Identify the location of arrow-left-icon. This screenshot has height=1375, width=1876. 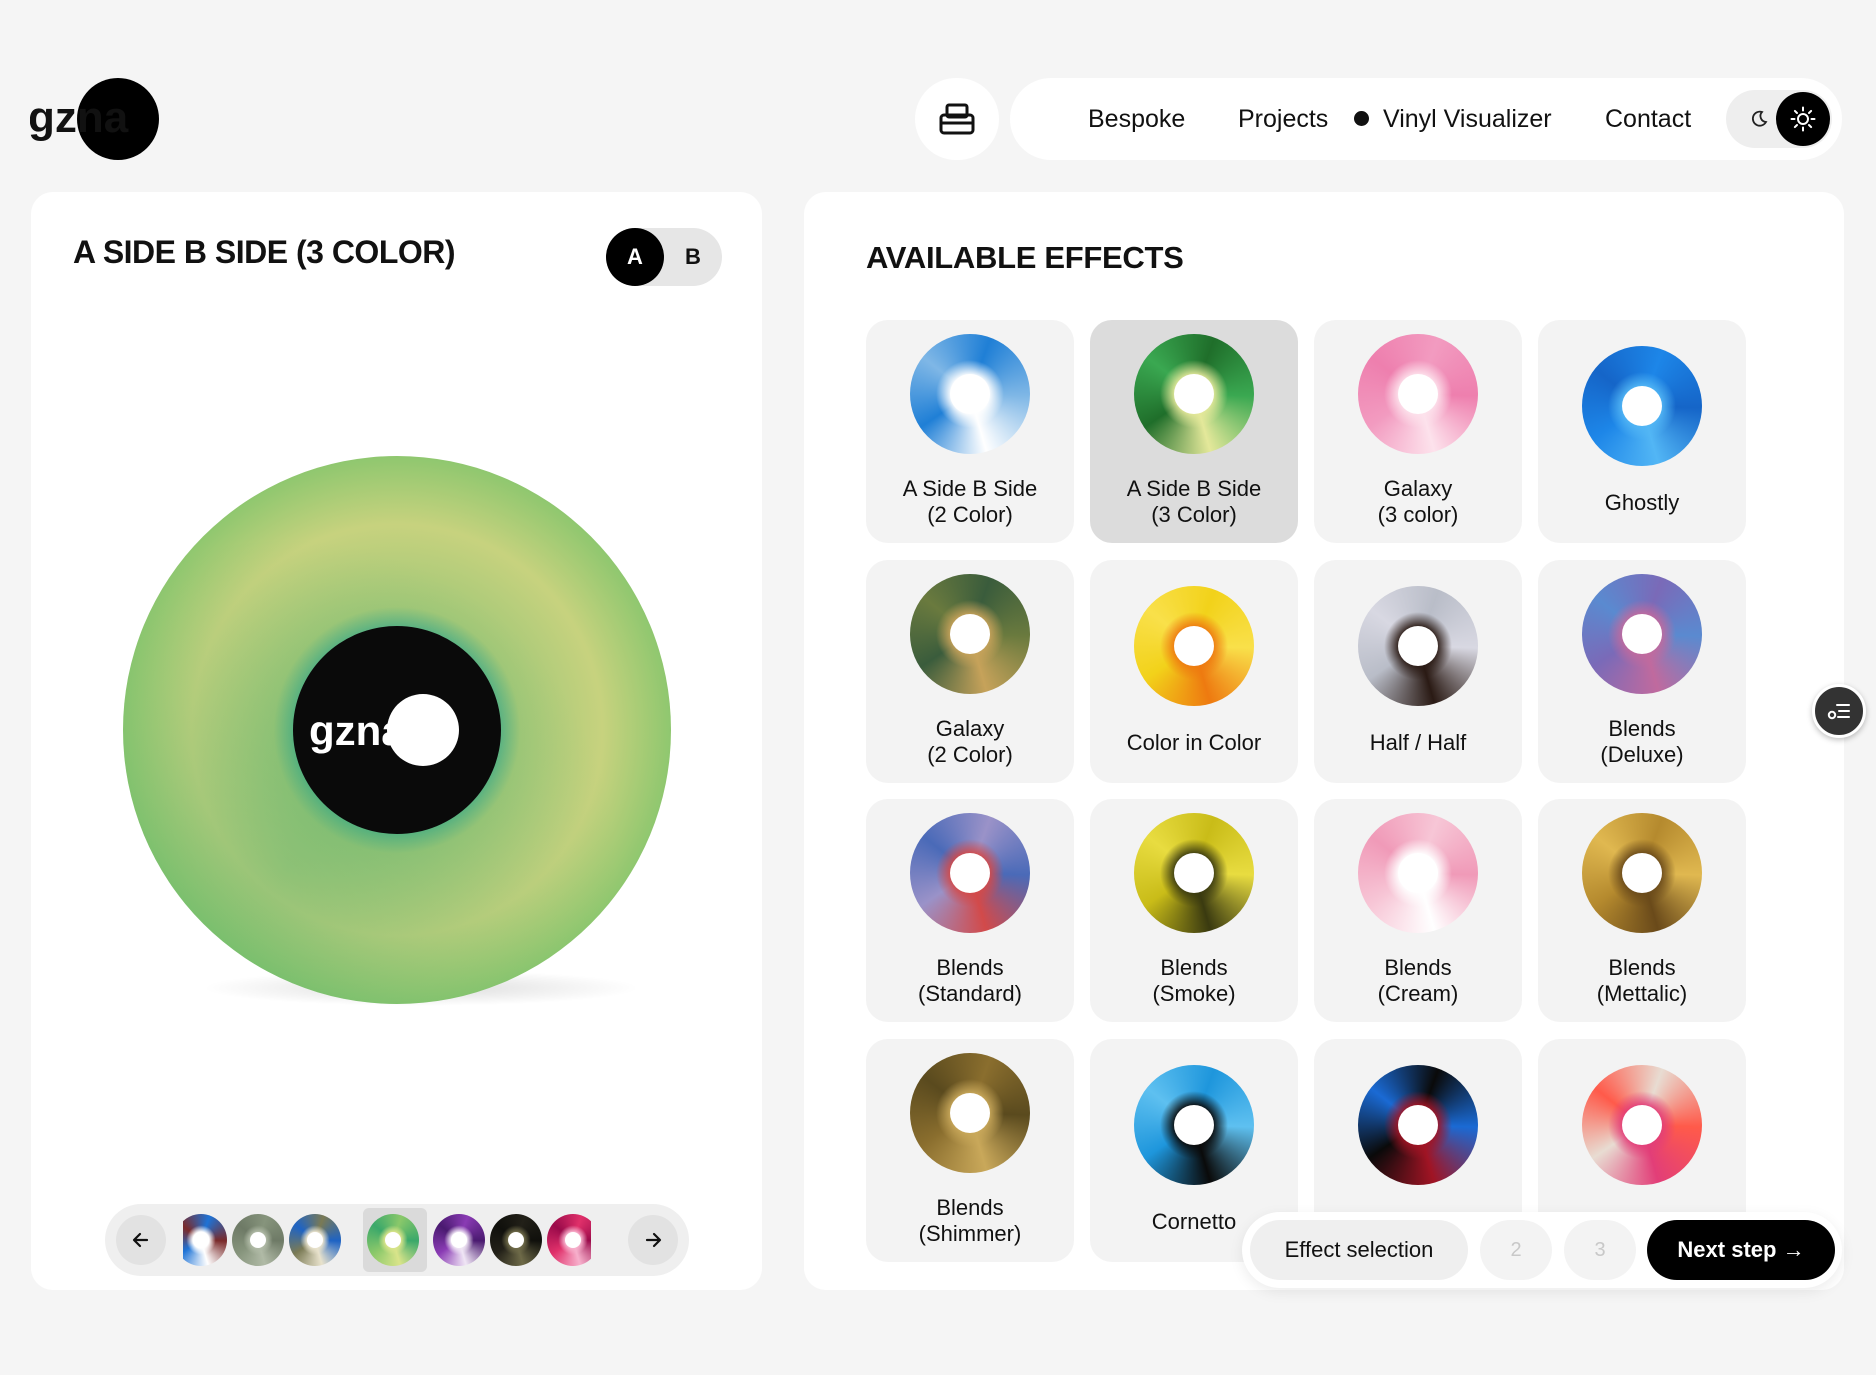
(140, 1240).